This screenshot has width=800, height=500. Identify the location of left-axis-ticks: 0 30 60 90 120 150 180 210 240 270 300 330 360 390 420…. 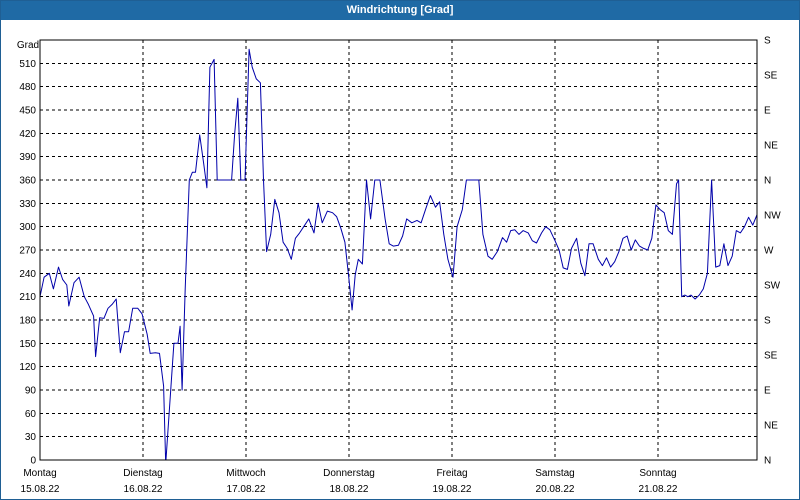
(27, 263).